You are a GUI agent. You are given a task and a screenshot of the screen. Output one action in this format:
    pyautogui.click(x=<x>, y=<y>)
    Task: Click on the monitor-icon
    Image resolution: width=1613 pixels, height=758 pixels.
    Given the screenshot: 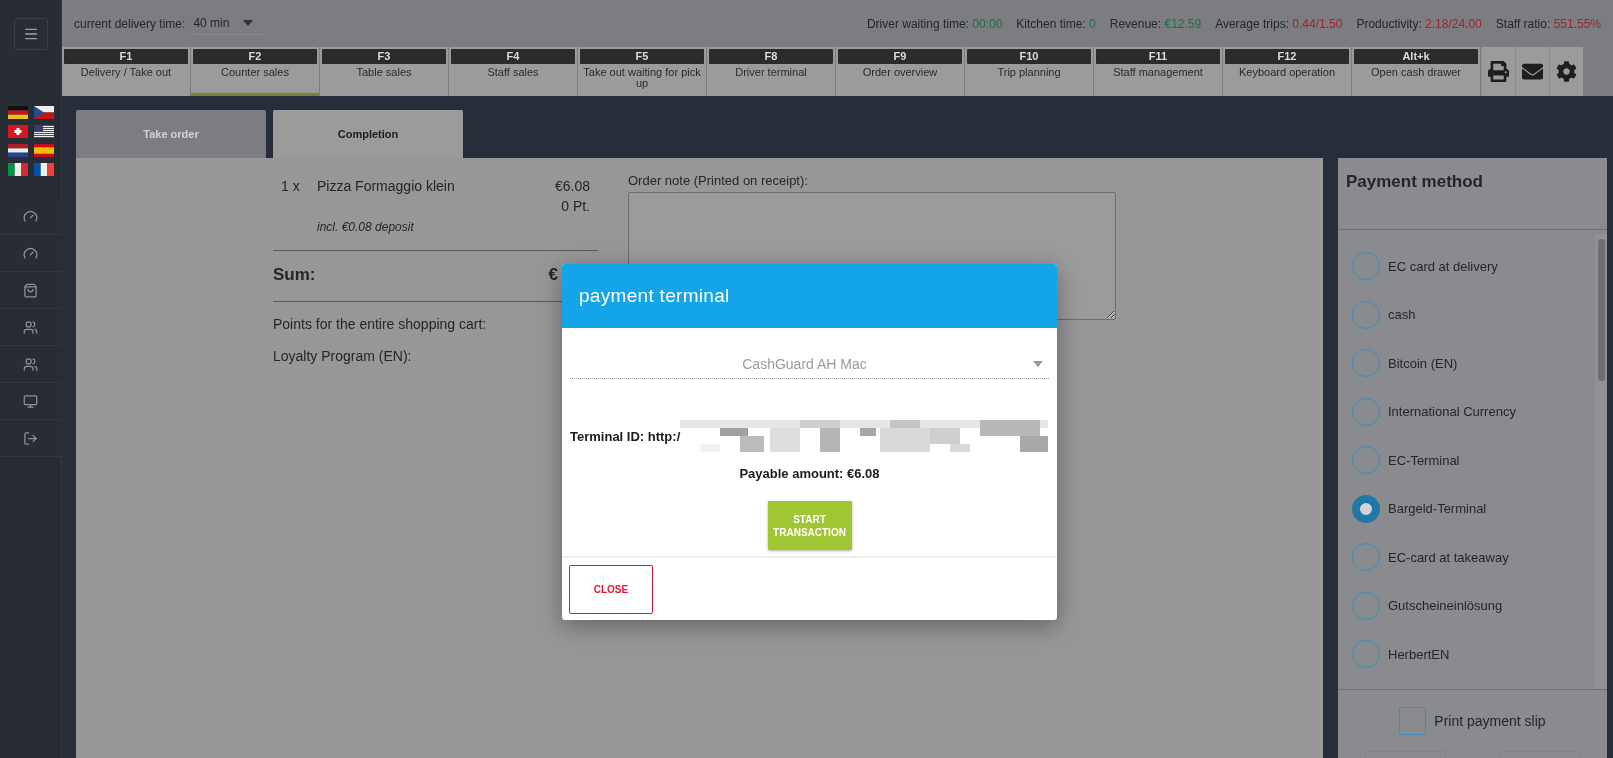 What is the action you would take?
    pyautogui.click(x=30, y=401)
    